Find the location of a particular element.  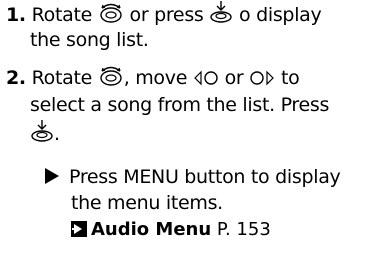

xref-page: P. 153 is located at coordinates (243, 229).